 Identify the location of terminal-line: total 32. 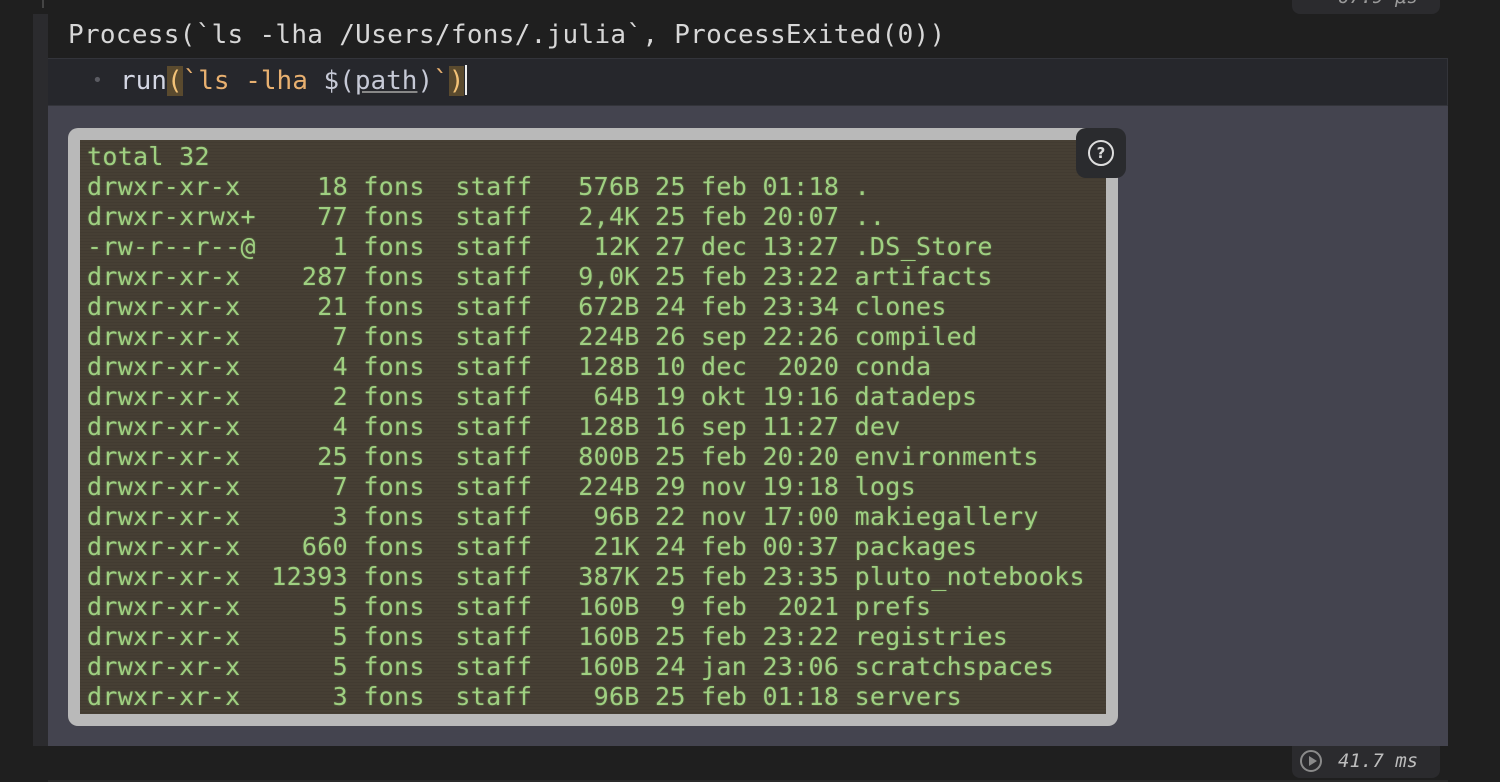
(148, 156).